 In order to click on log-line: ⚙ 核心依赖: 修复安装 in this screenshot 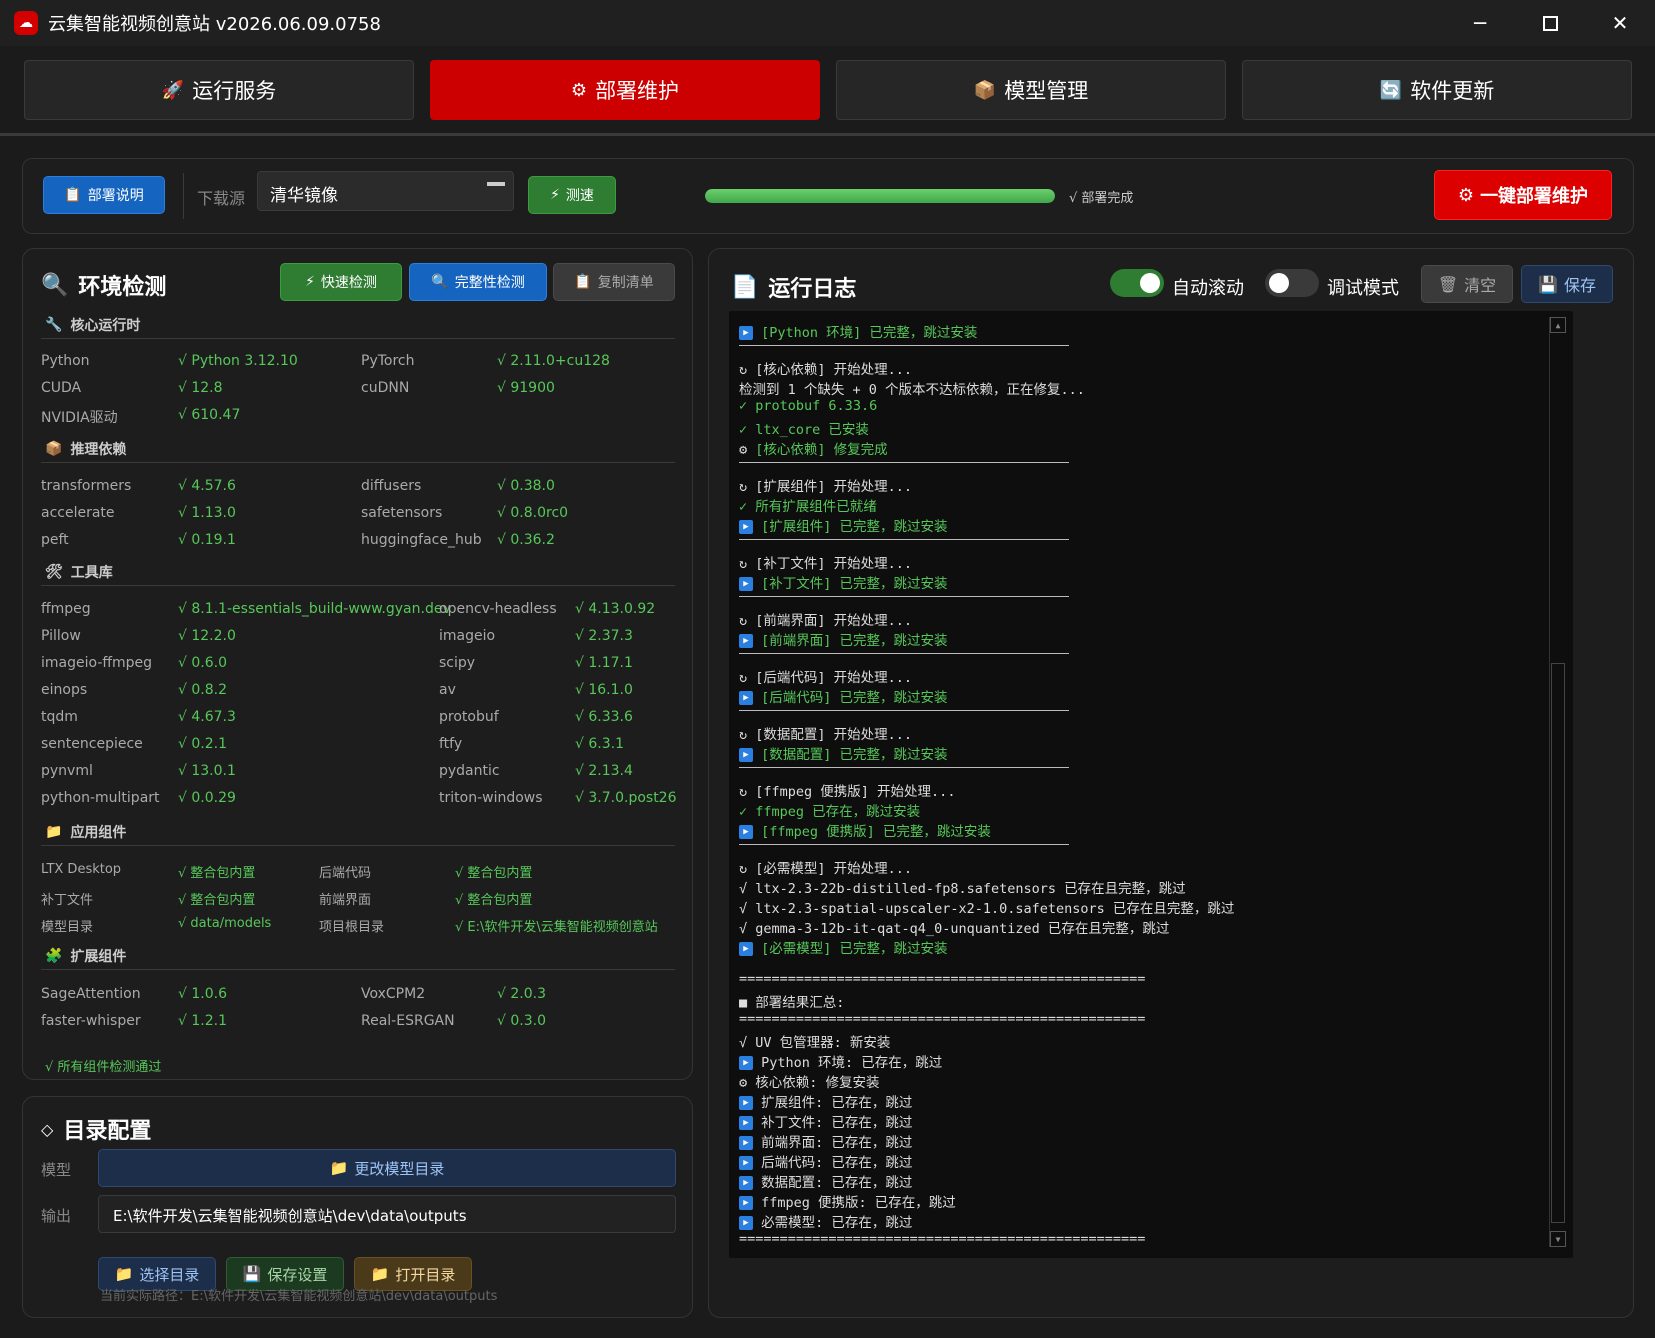, I will do `click(809, 1081)`.